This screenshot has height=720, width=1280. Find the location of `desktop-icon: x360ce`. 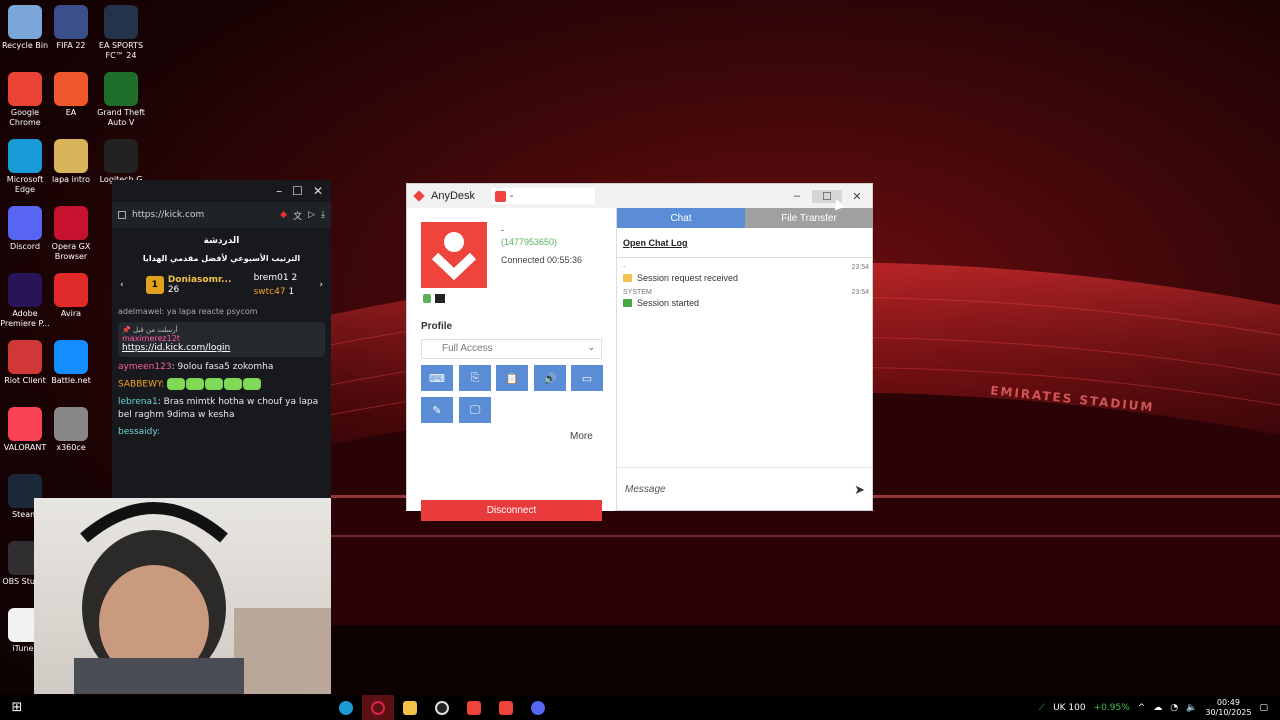

desktop-icon: x360ce is located at coordinates (71, 430).